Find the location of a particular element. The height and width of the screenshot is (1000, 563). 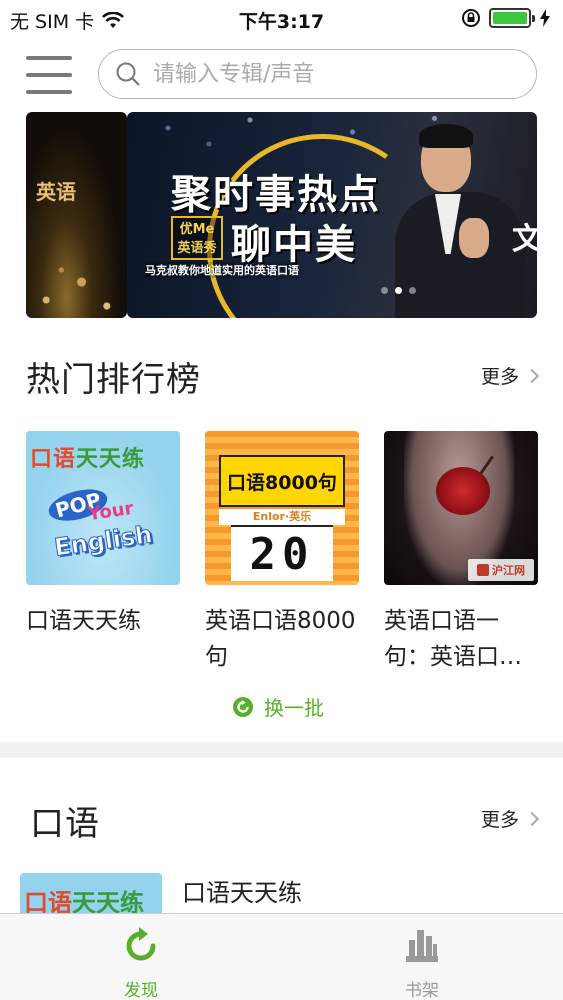

status-right is located at coordinates (506, 18).